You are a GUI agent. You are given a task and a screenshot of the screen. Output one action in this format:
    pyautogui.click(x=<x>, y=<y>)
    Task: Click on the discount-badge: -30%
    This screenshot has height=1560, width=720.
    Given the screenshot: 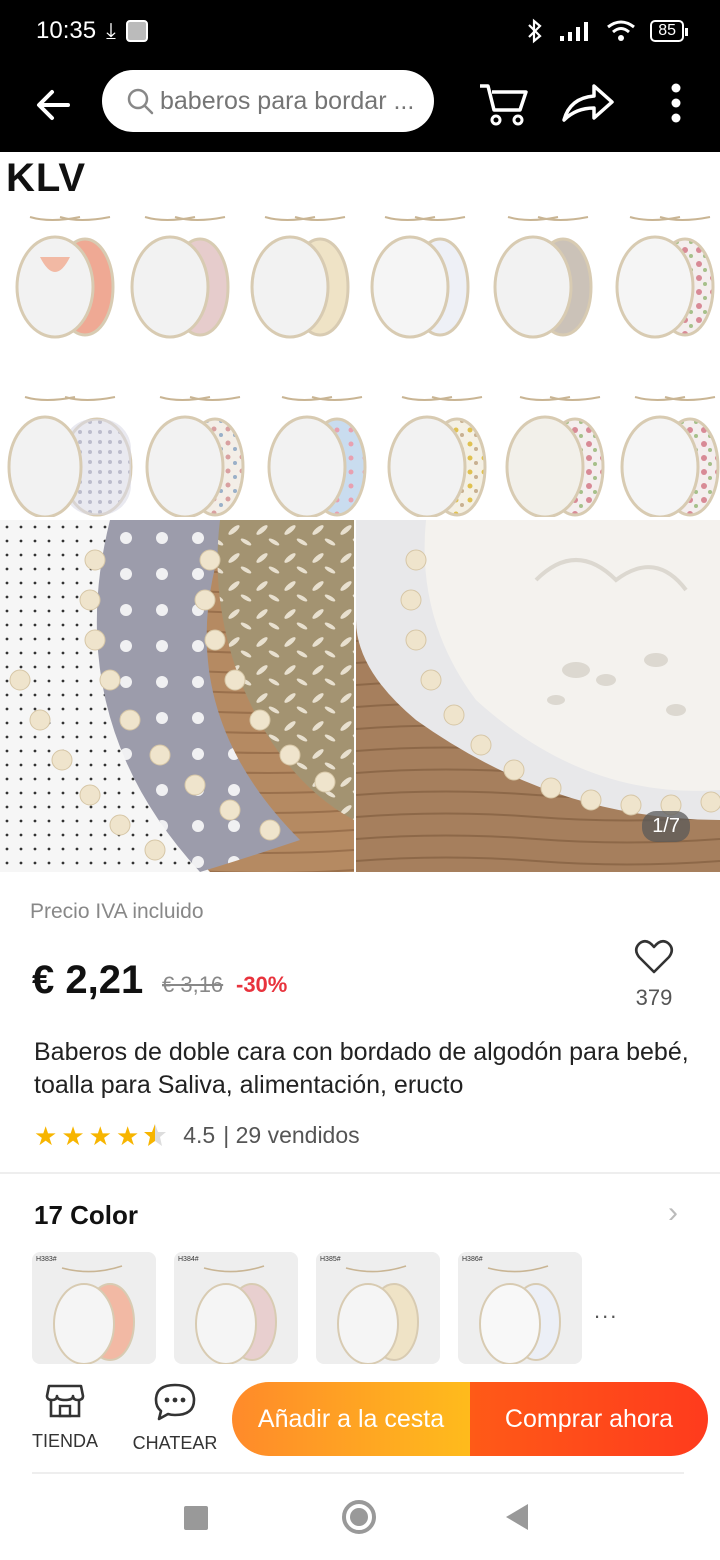 What is the action you would take?
    pyautogui.click(x=262, y=984)
    